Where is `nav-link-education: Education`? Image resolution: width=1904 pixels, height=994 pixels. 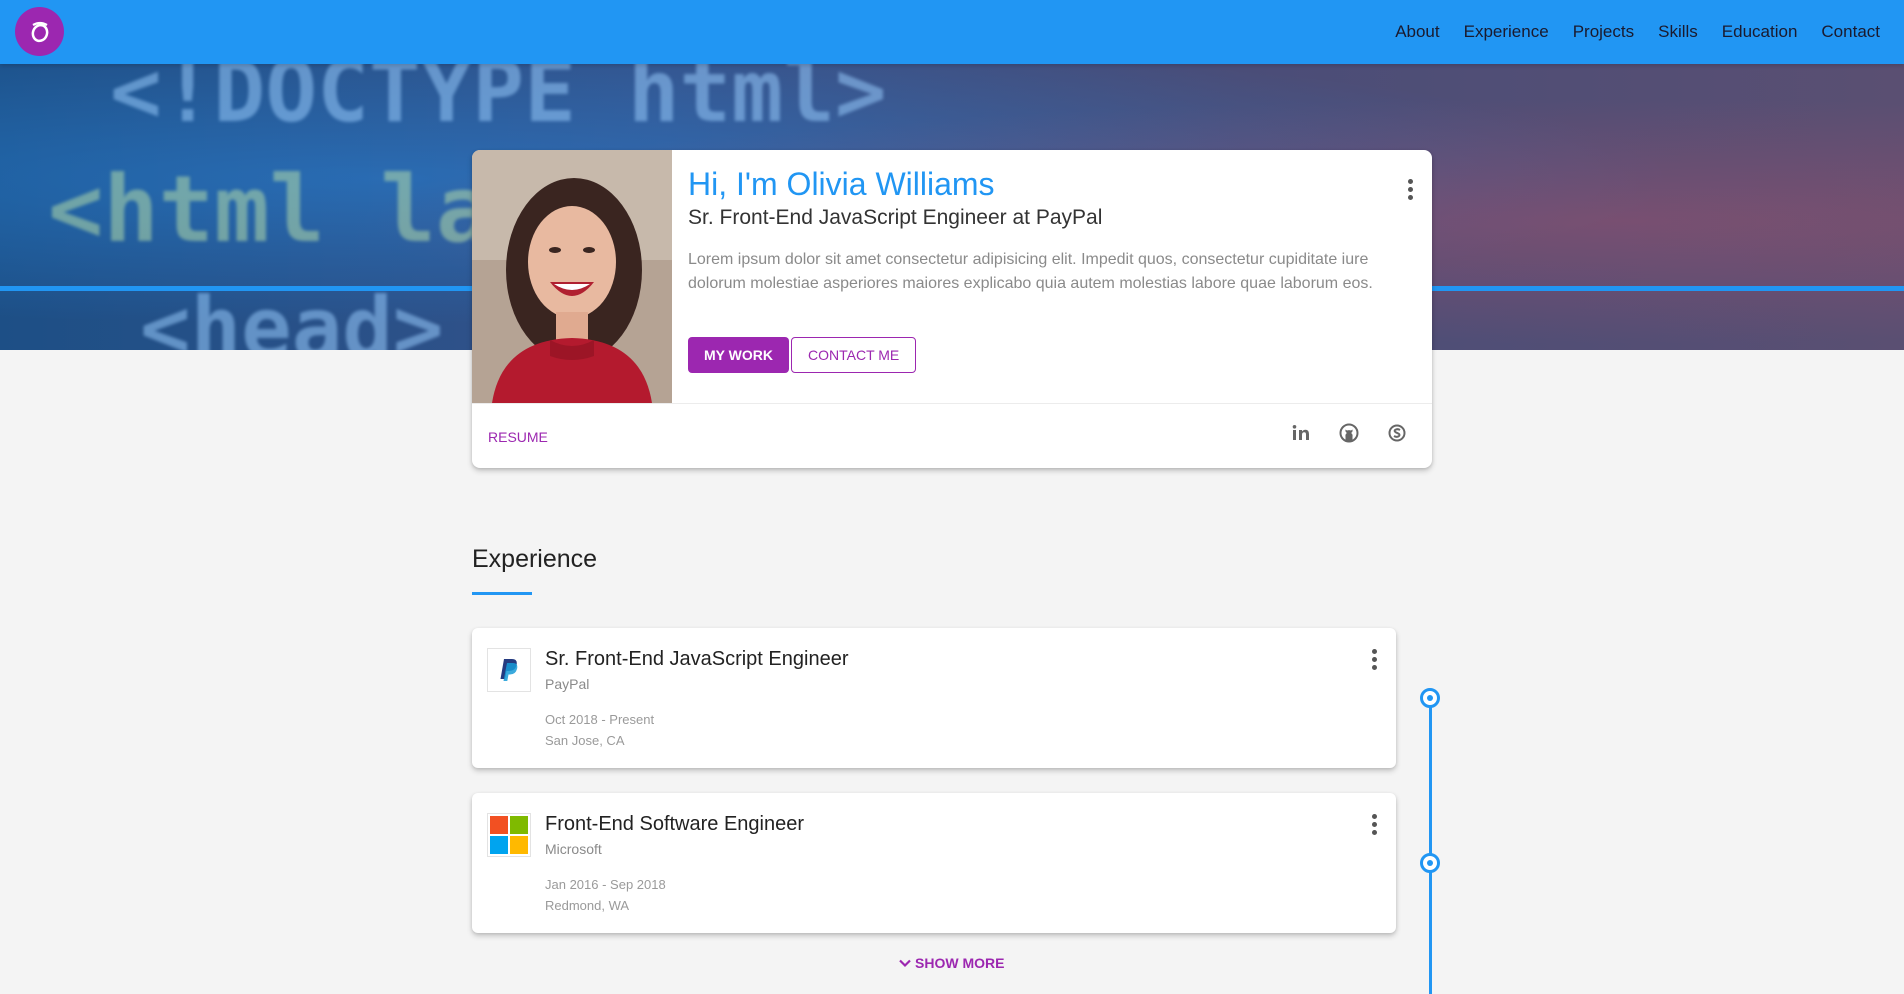 nav-link-education: Education is located at coordinates (1760, 32).